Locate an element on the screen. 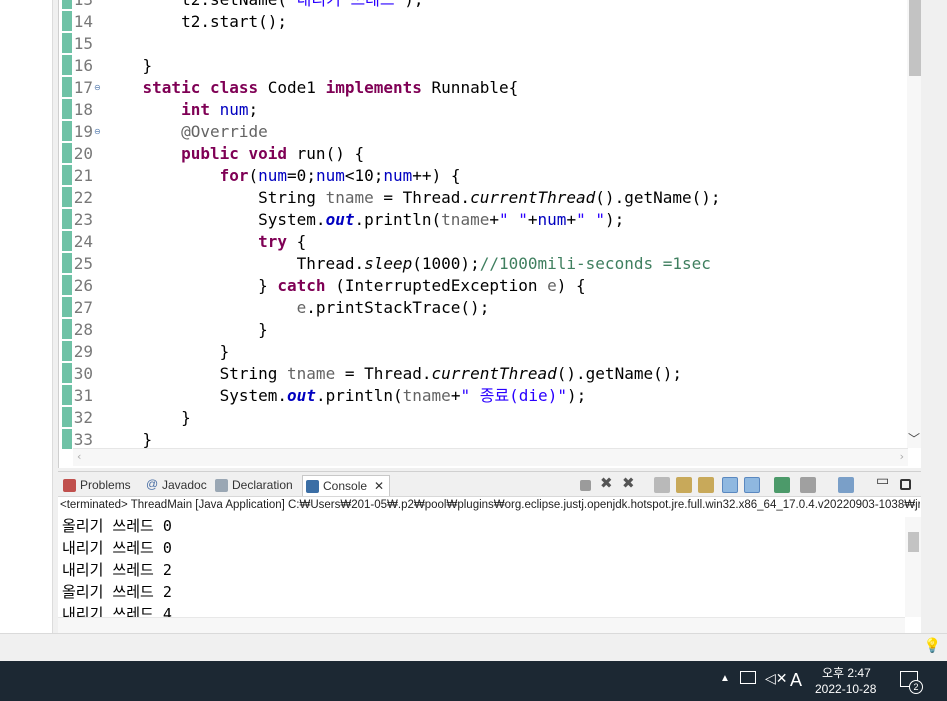 The height and width of the screenshot is (701, 947). line-number: 25 is located at coordinates (83, 263).